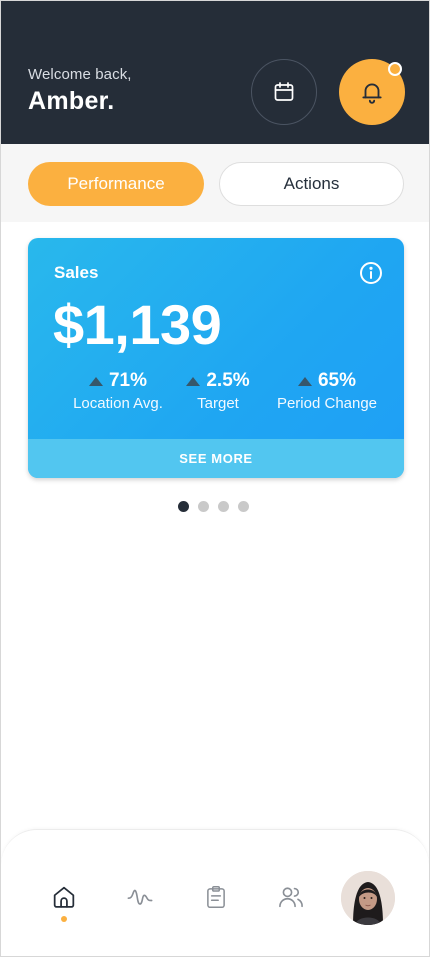 The width and height of the screenshot is (430, 957). What do you see at coordinates (372, 93) in the screenshot?
I see `bell-icon` at bounding box center [372, 93].